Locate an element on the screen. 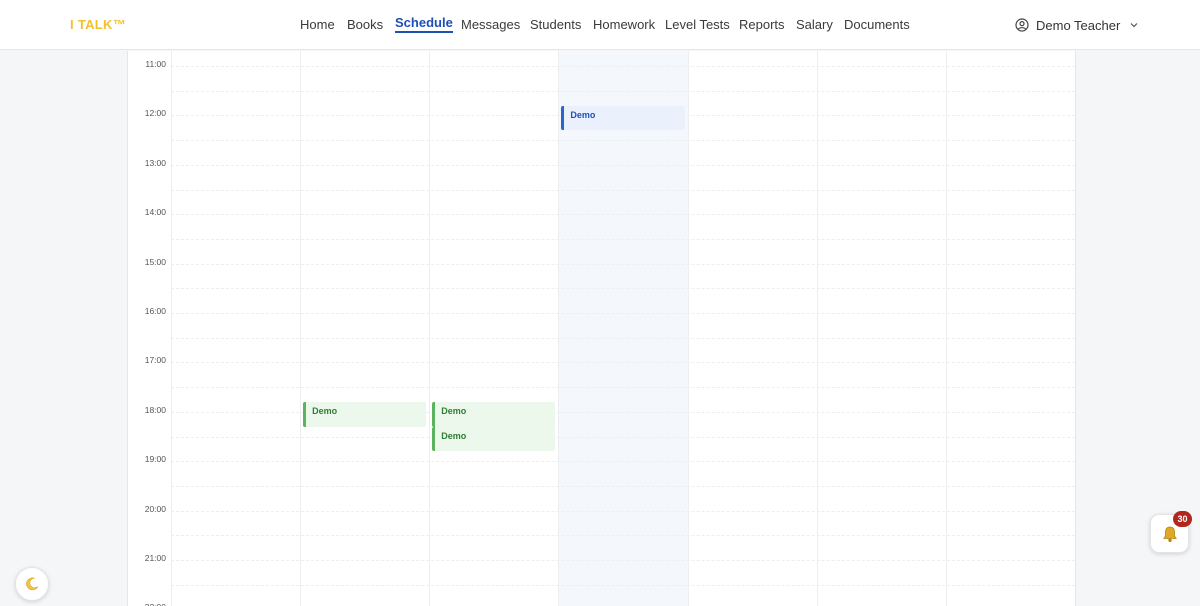  time-label: 14:00 is located at coordinates (155, 212).